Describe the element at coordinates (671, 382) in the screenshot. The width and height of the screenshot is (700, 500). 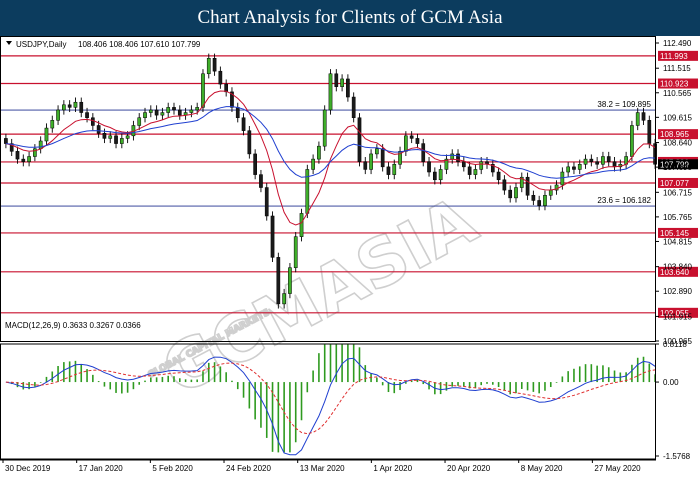
I see `macd-y-tick-label: 0.00` at that location.